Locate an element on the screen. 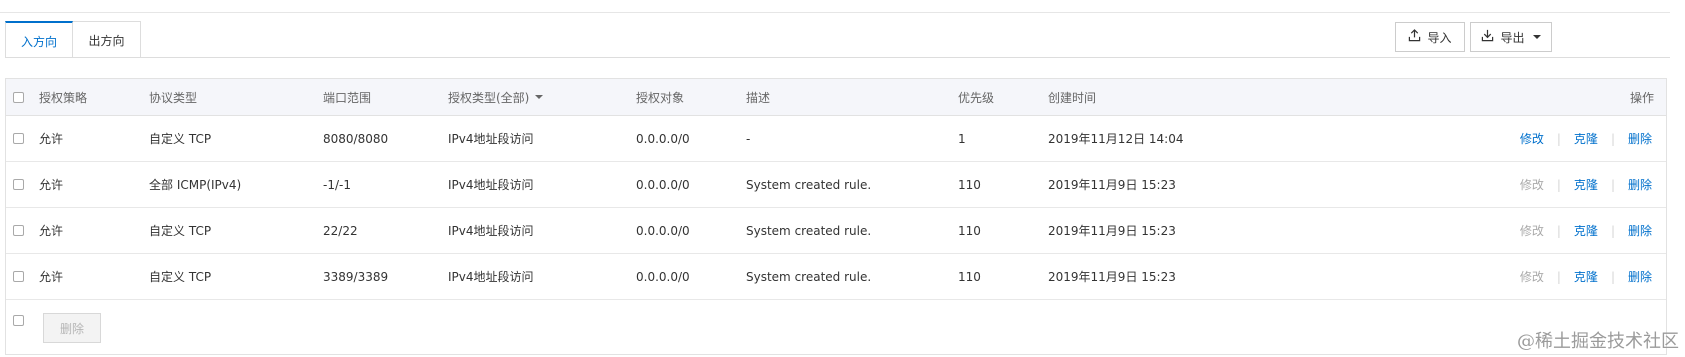 Image resolution: width=1685 pixels, height=357 pixels. select-all-checkbox is located at coordinates (18, 97).